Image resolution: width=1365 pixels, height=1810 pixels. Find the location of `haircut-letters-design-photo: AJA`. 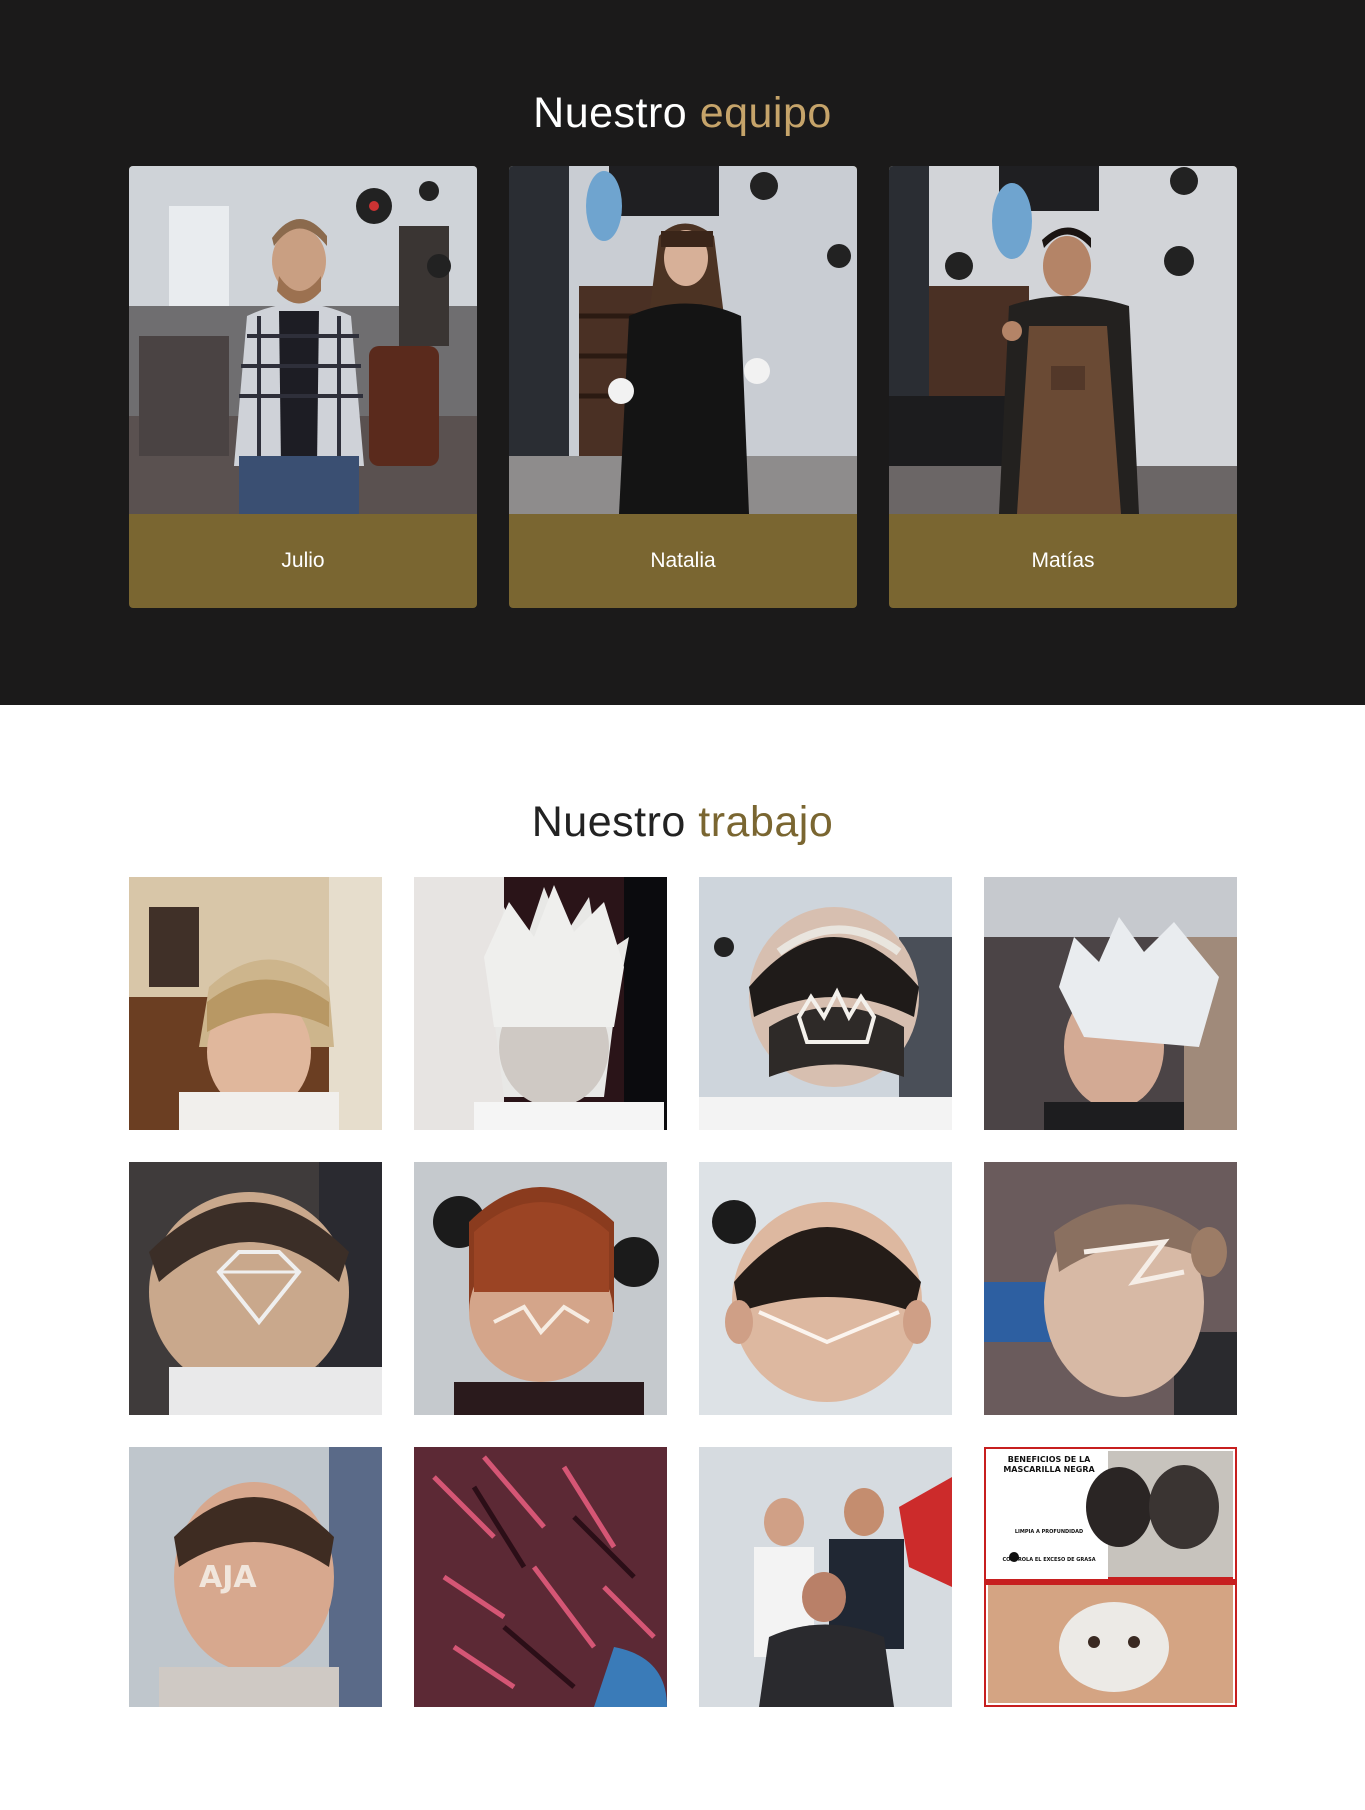

haircut-letters-design-photo: AJA is located at coordinates (255, 1577).